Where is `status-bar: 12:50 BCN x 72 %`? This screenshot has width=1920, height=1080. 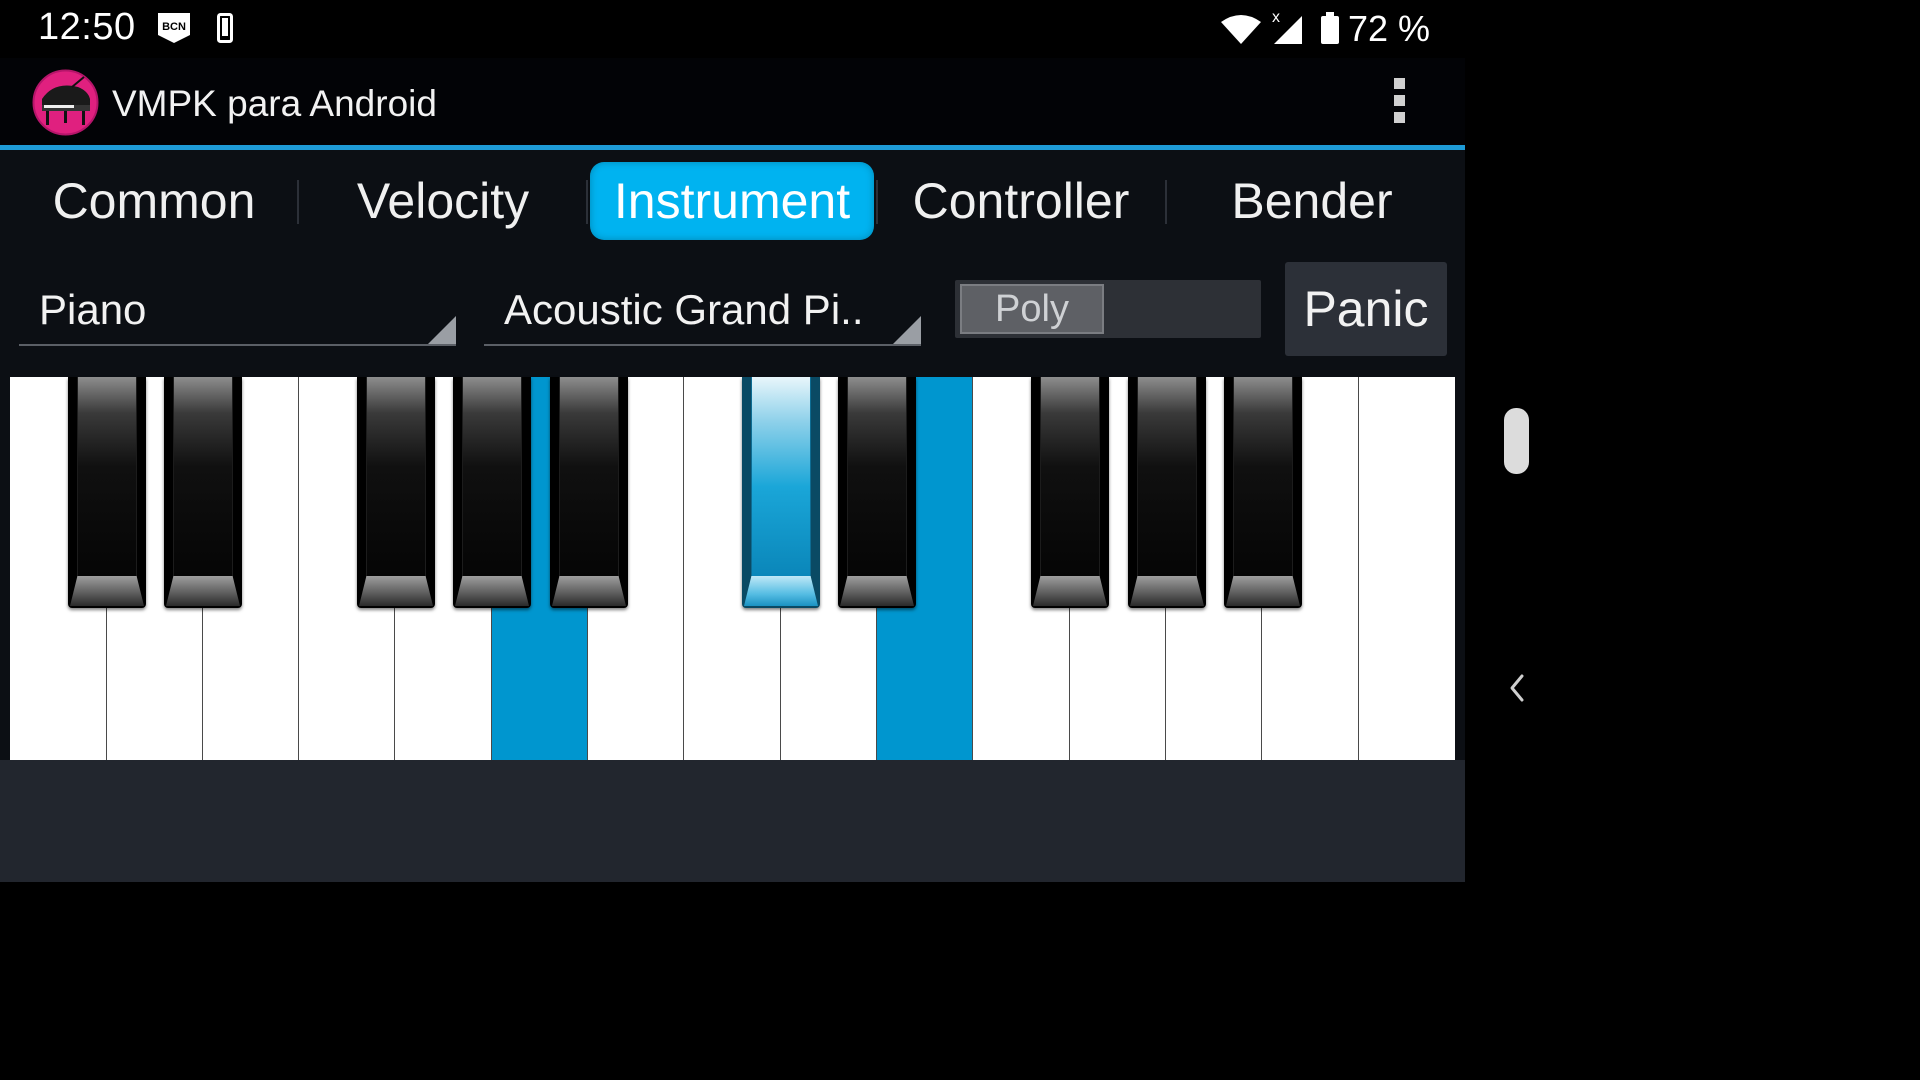
status-bar: 12:50 BCN x 72 % is located at coordinates (732, 29).